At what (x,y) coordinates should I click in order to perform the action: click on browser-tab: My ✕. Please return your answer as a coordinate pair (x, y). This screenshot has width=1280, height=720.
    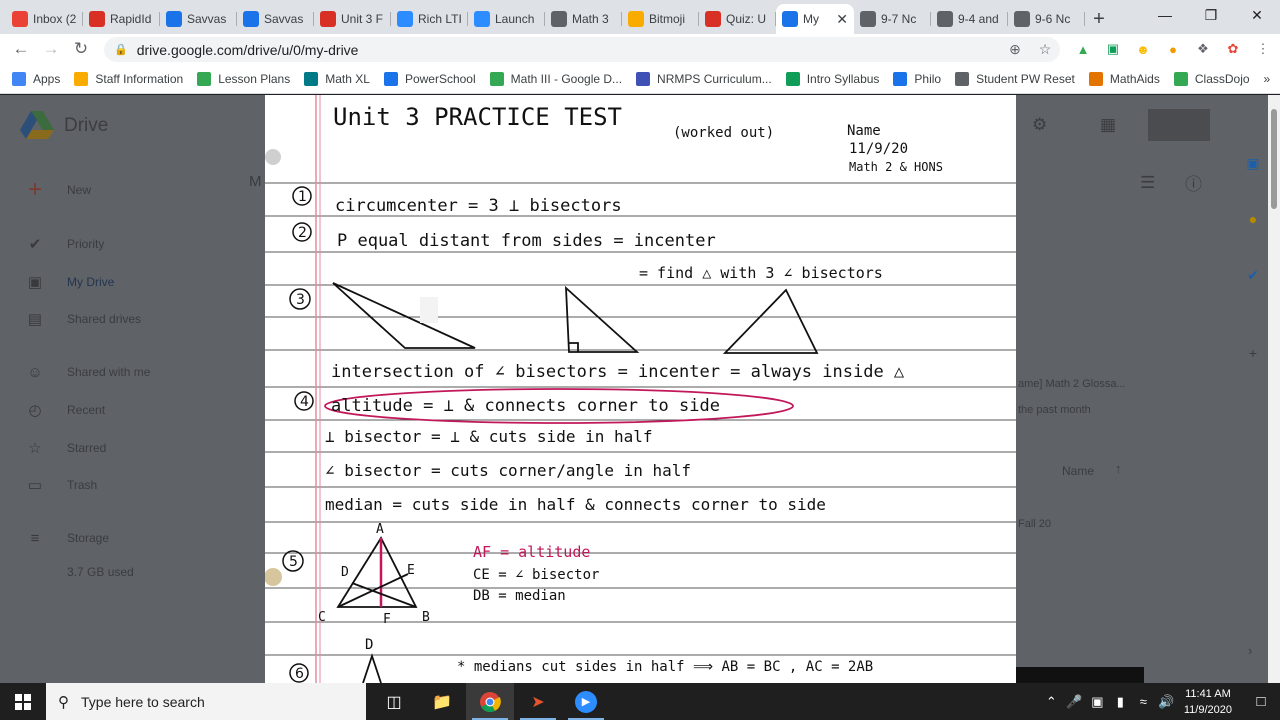
    Looking at the image, I should click on (815, 19).